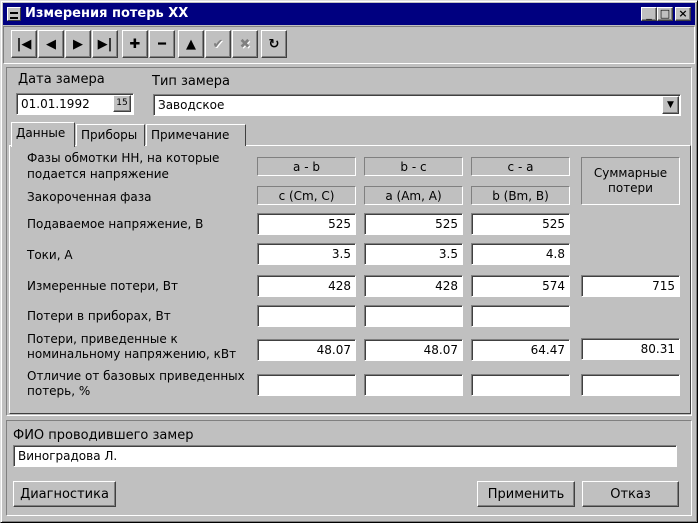 The width and height of the screenshot is (698, 523). Describe the element at coordinates (520, 254) in the screenshot. I see `current-field-3: 4.8` at that location.